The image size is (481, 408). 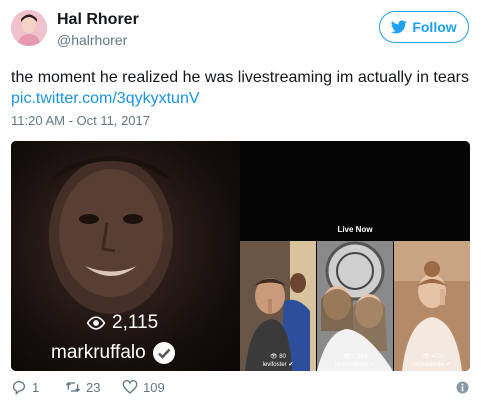 I want to click on thumbnail-username-text: delilahbelle, so click(x=428, y=365).